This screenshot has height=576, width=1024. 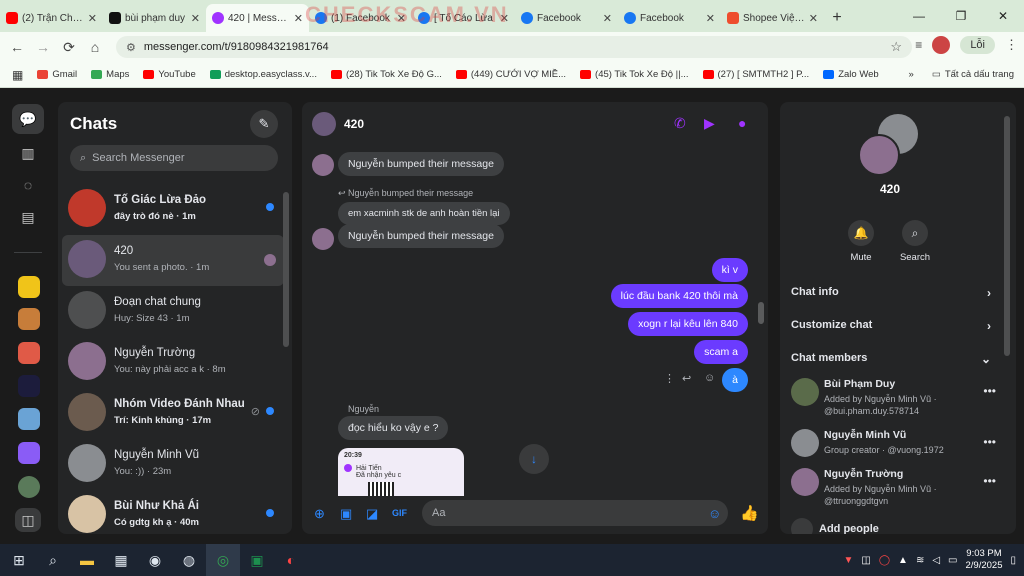 I want to click on photo-icon: ▣, so click(x=346, y=514).